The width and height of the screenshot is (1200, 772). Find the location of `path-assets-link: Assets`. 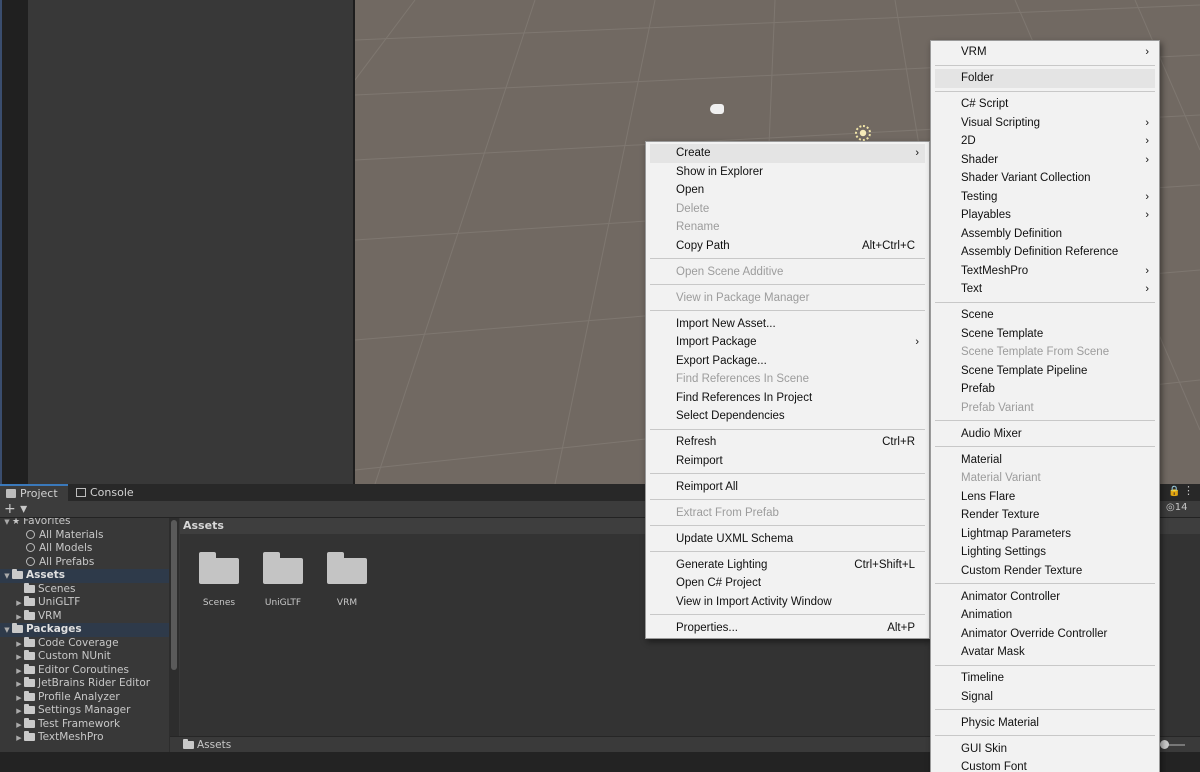

path-assets-link: Assets is located at coordinates (214, 745).